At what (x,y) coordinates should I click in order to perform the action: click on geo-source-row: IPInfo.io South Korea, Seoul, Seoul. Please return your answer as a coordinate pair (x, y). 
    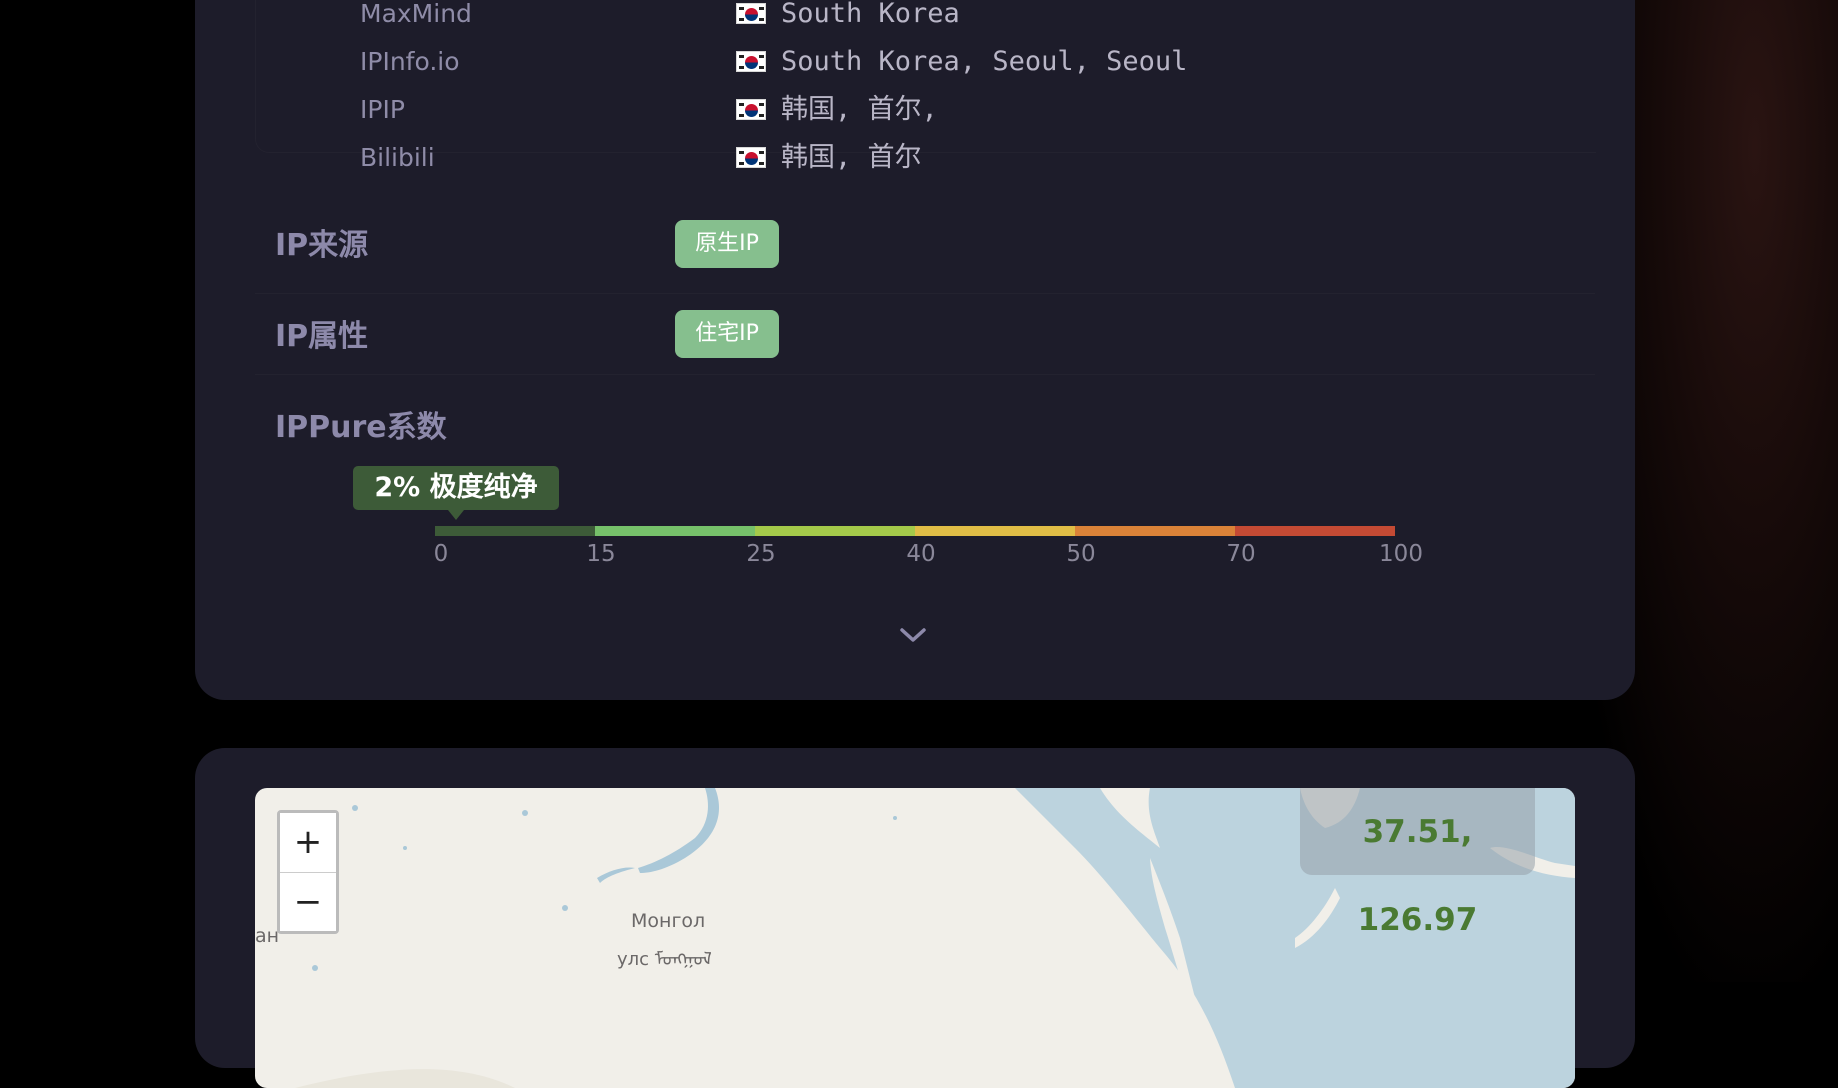
    Looking at the image, I should click on (926, 62).